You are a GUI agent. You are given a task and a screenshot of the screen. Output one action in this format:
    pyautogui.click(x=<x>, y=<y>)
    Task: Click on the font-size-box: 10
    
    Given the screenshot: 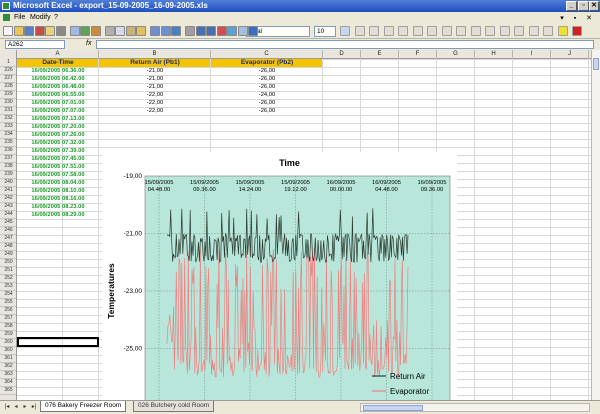 What is the action you would take?
    pyautogui.click(x=325, y=31)
    